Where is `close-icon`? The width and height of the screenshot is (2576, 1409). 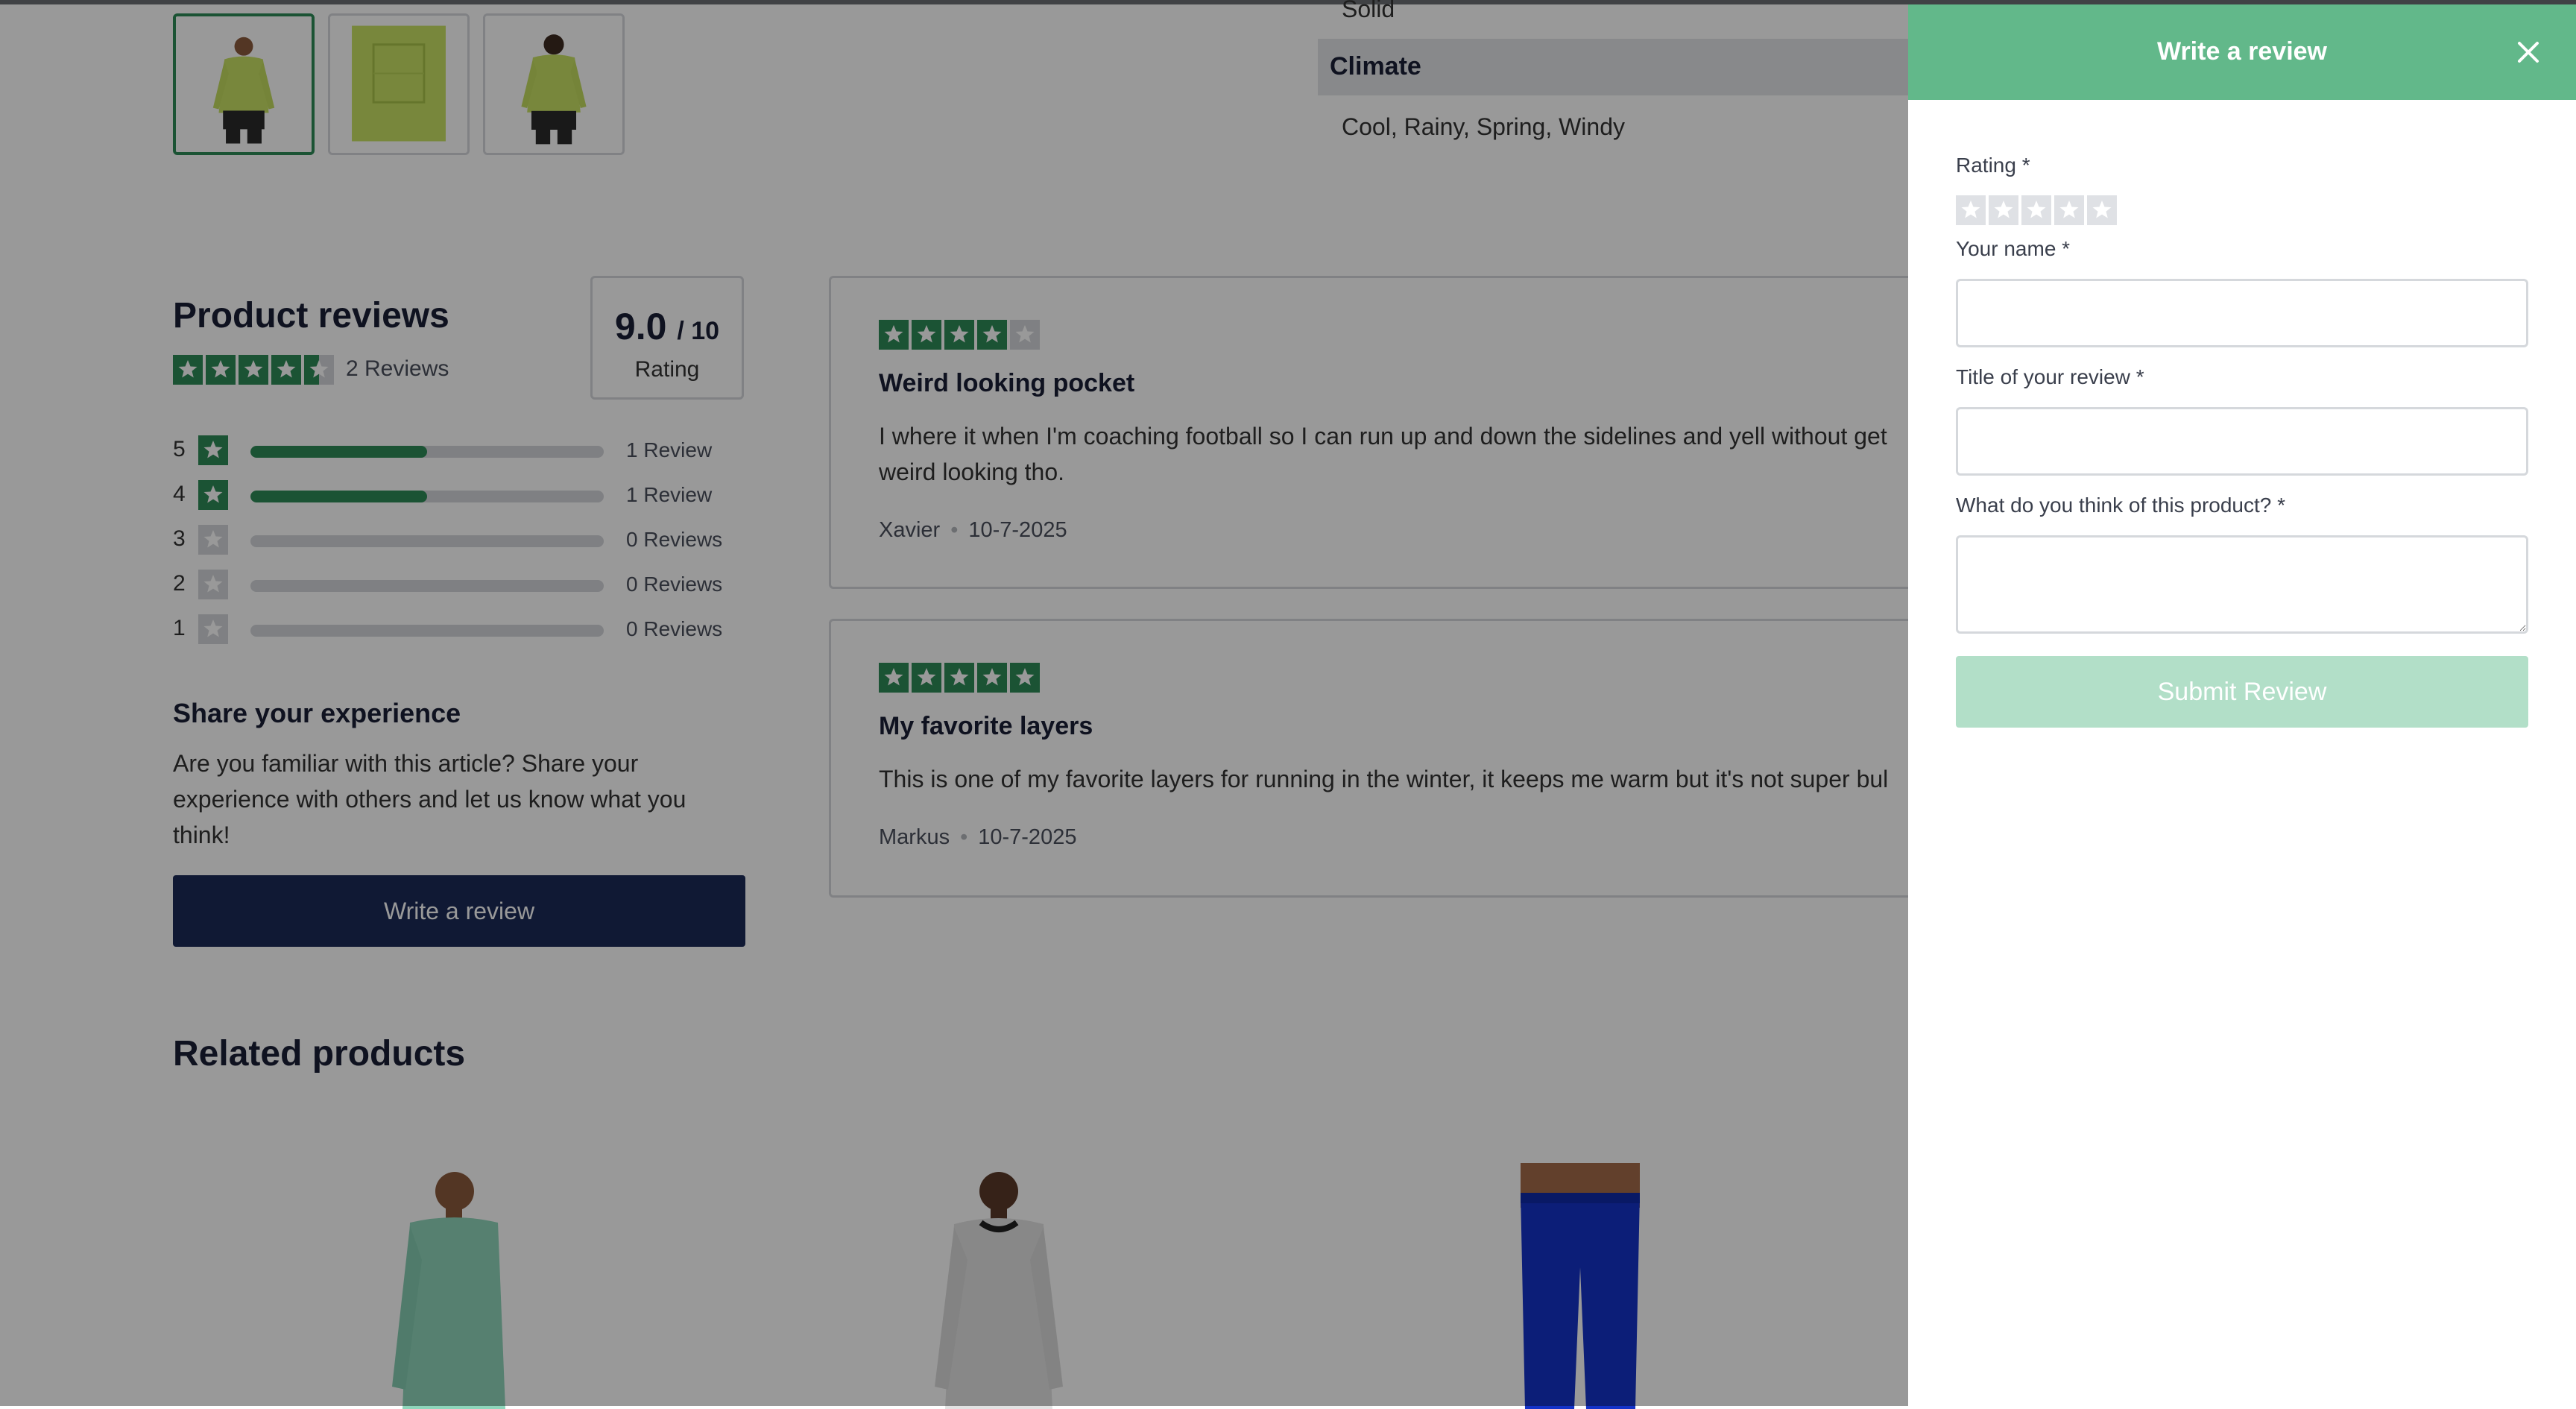
close-icon is located at coordinates (2528, 53).